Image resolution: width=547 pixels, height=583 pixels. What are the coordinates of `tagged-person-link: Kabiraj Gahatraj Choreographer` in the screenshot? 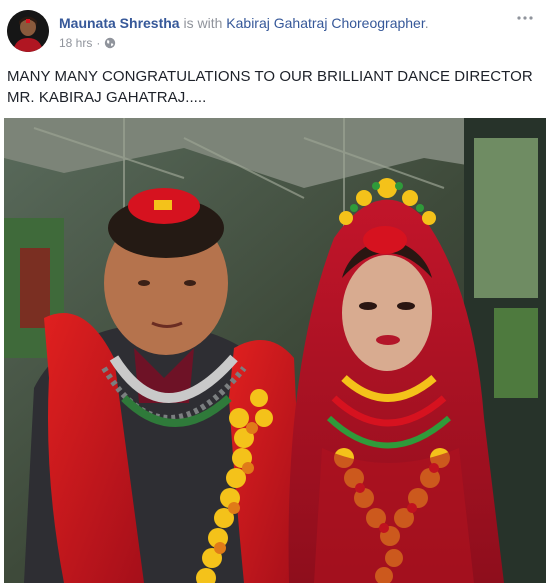 It's located at (325, 23).